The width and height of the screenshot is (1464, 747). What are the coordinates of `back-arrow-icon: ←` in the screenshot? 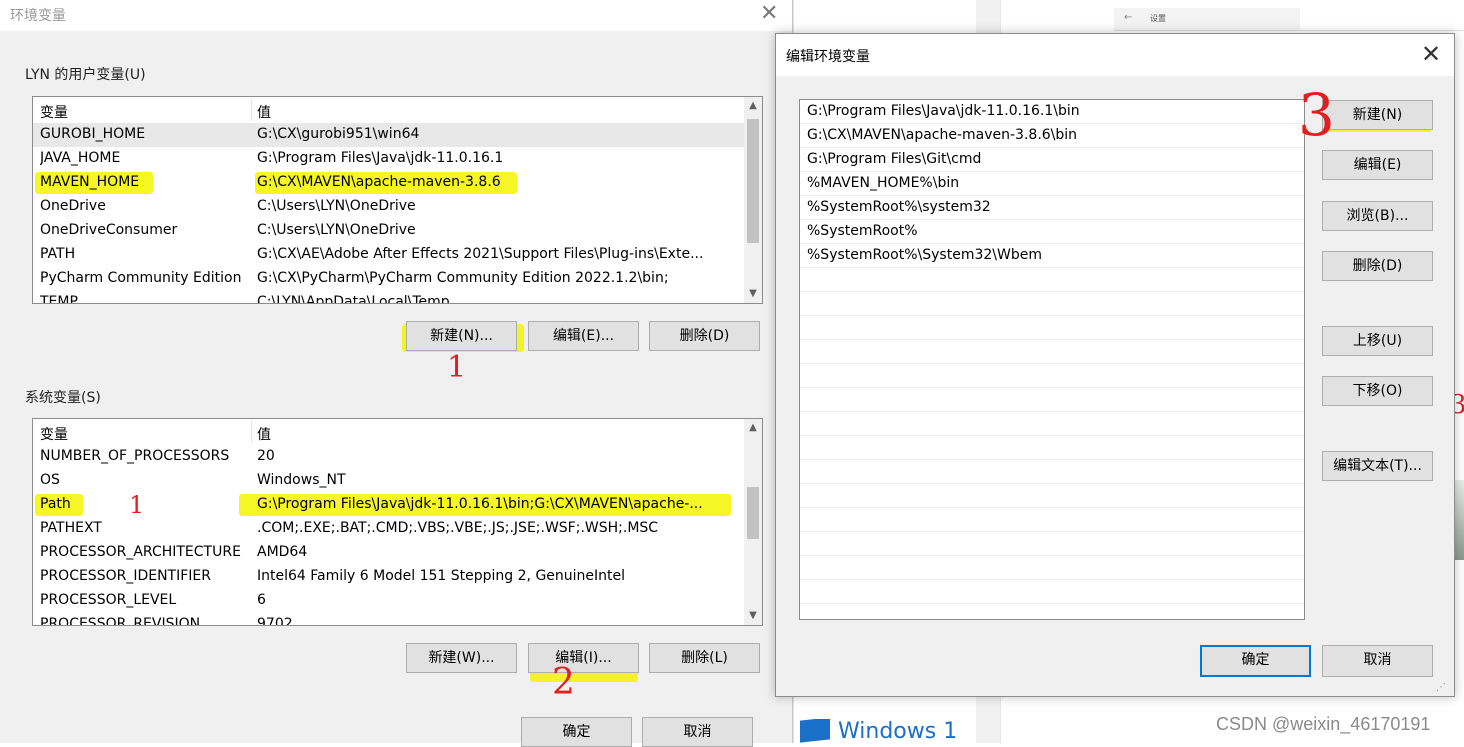 It's located at (1128, 17).